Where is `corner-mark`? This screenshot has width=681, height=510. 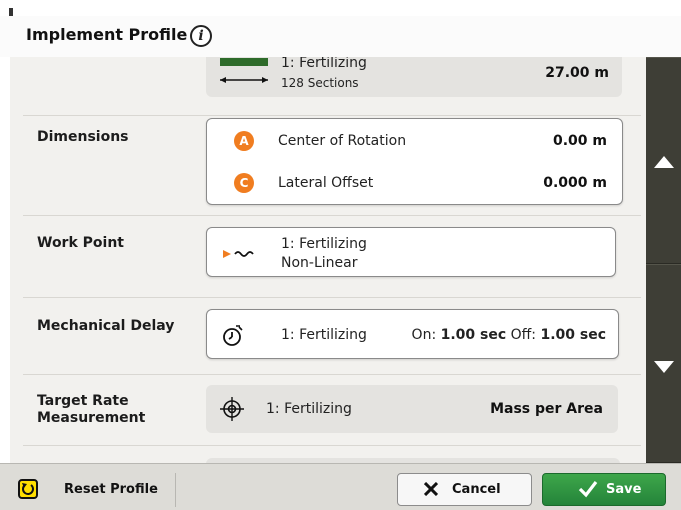 corner-mark is located at coordinates (11, 12).